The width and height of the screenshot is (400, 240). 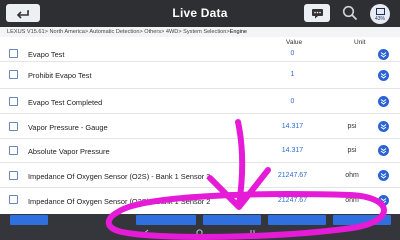 I want to click on app-header: Live Data 43%, so click(x=200, y=13).